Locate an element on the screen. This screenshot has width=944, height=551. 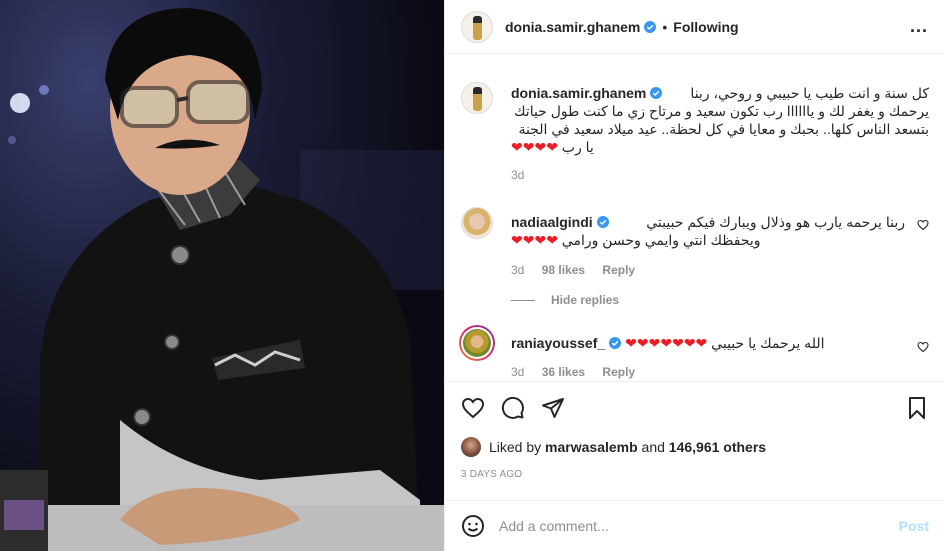
comment-text-line-2: ويحفظك انتي وايمي وحسن ورامي ❤❤❤❤ is located at coordinates (651, 240).